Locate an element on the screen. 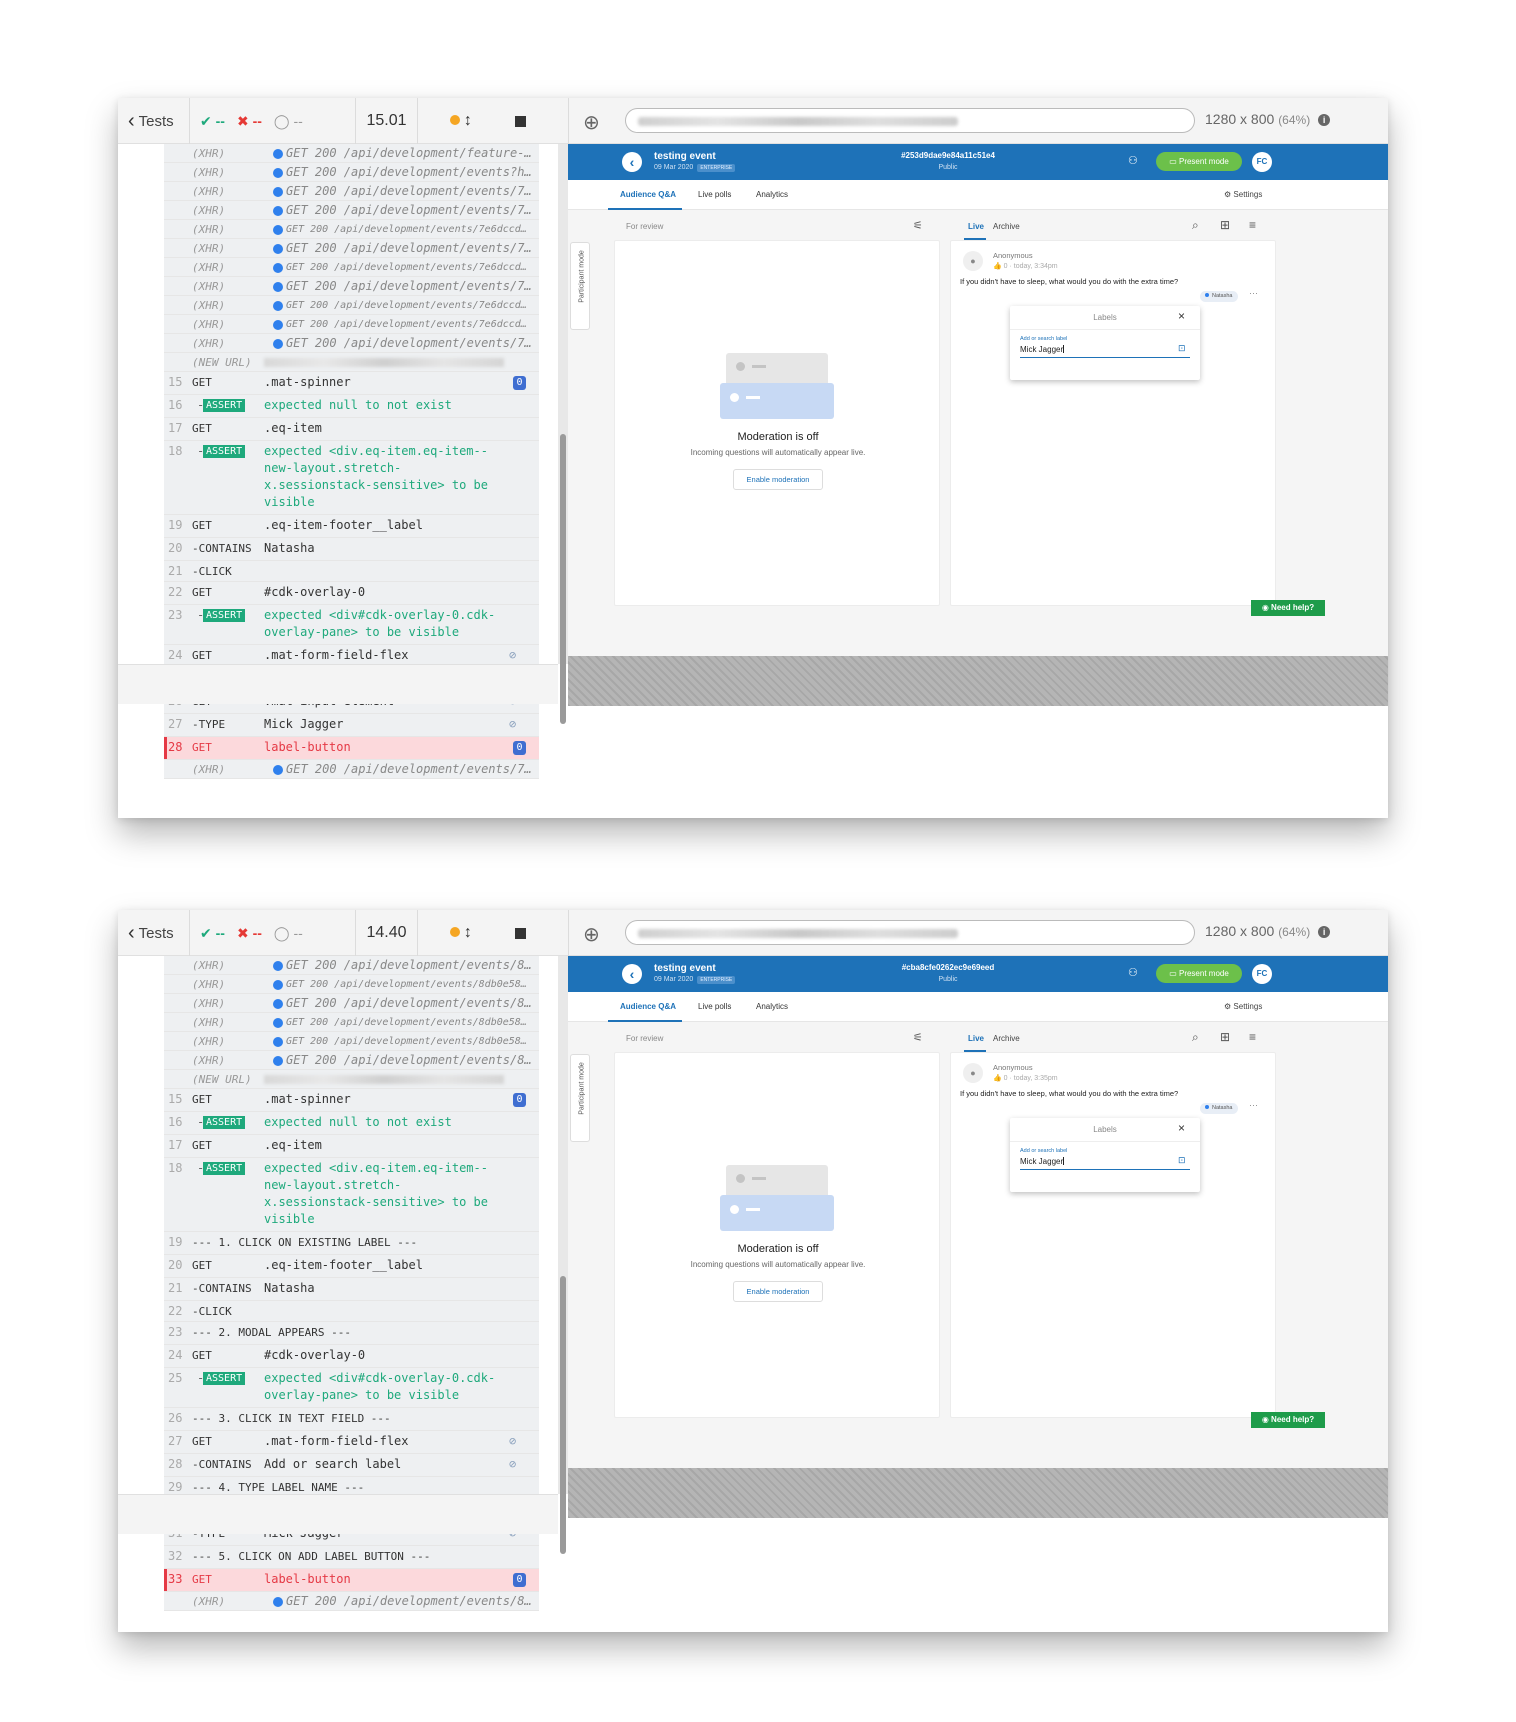  question-label-chip: Natasha is located at coordinates (1219, 1108).